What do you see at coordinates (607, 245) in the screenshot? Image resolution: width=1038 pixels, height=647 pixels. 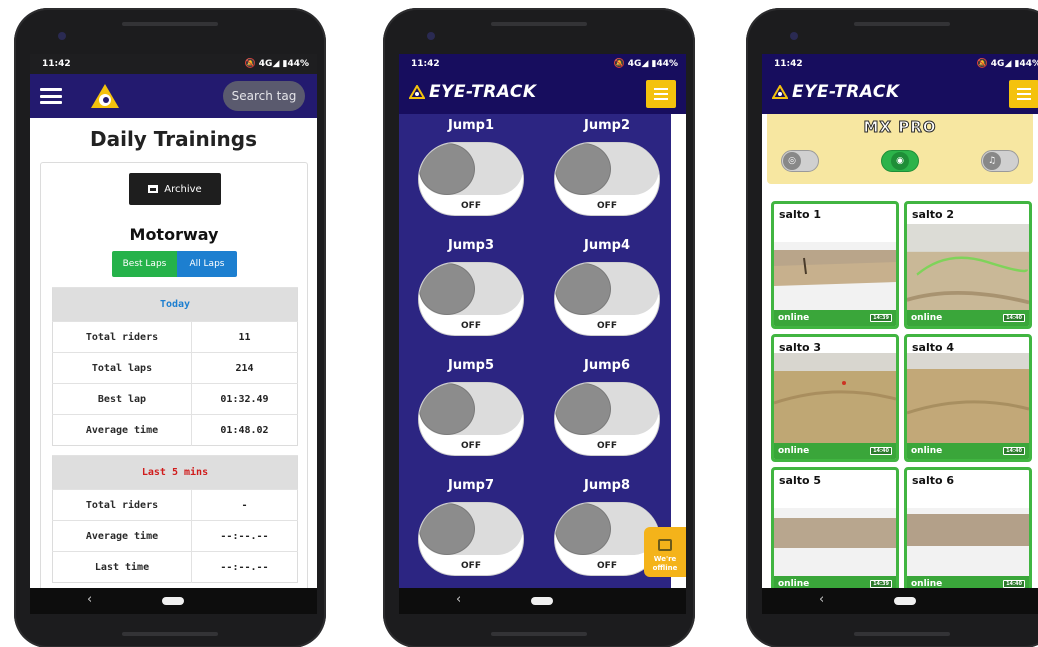 I see `jump-label: Jump4` at bounding box center [607, 245].